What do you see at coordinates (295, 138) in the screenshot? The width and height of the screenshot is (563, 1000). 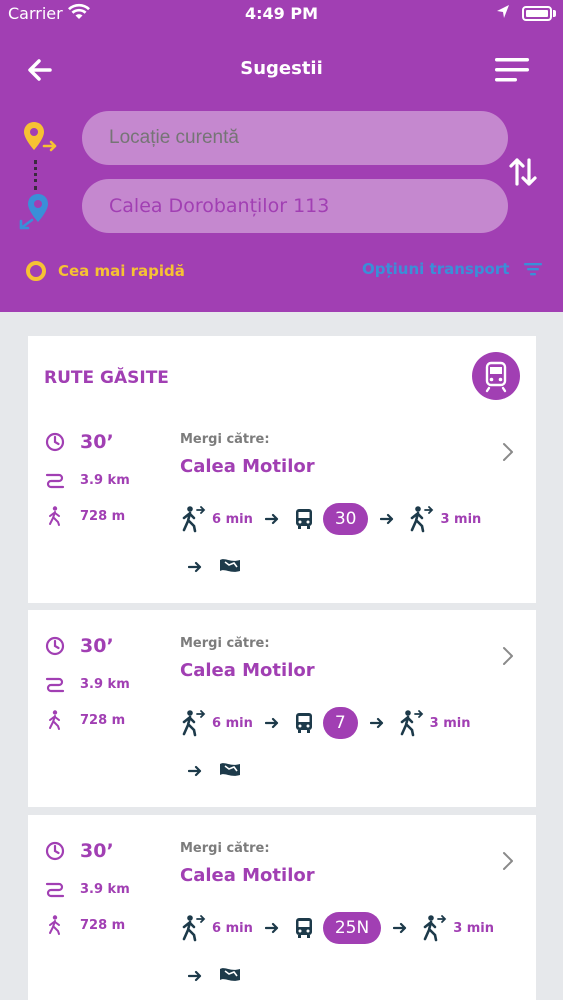 I see `origin-input` at bounding box center [295, 138].